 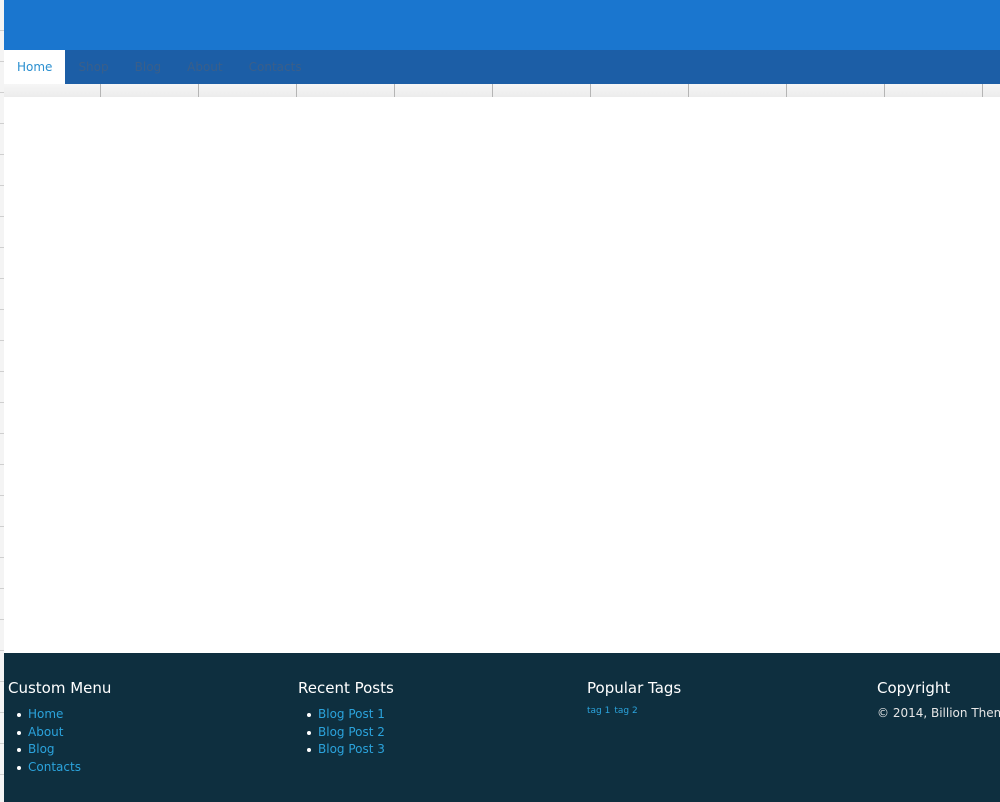 What do you see at coordinates (45, 714) in the screenshot?
I see `footer-link-home: Home` at bounding box center [45, 714].